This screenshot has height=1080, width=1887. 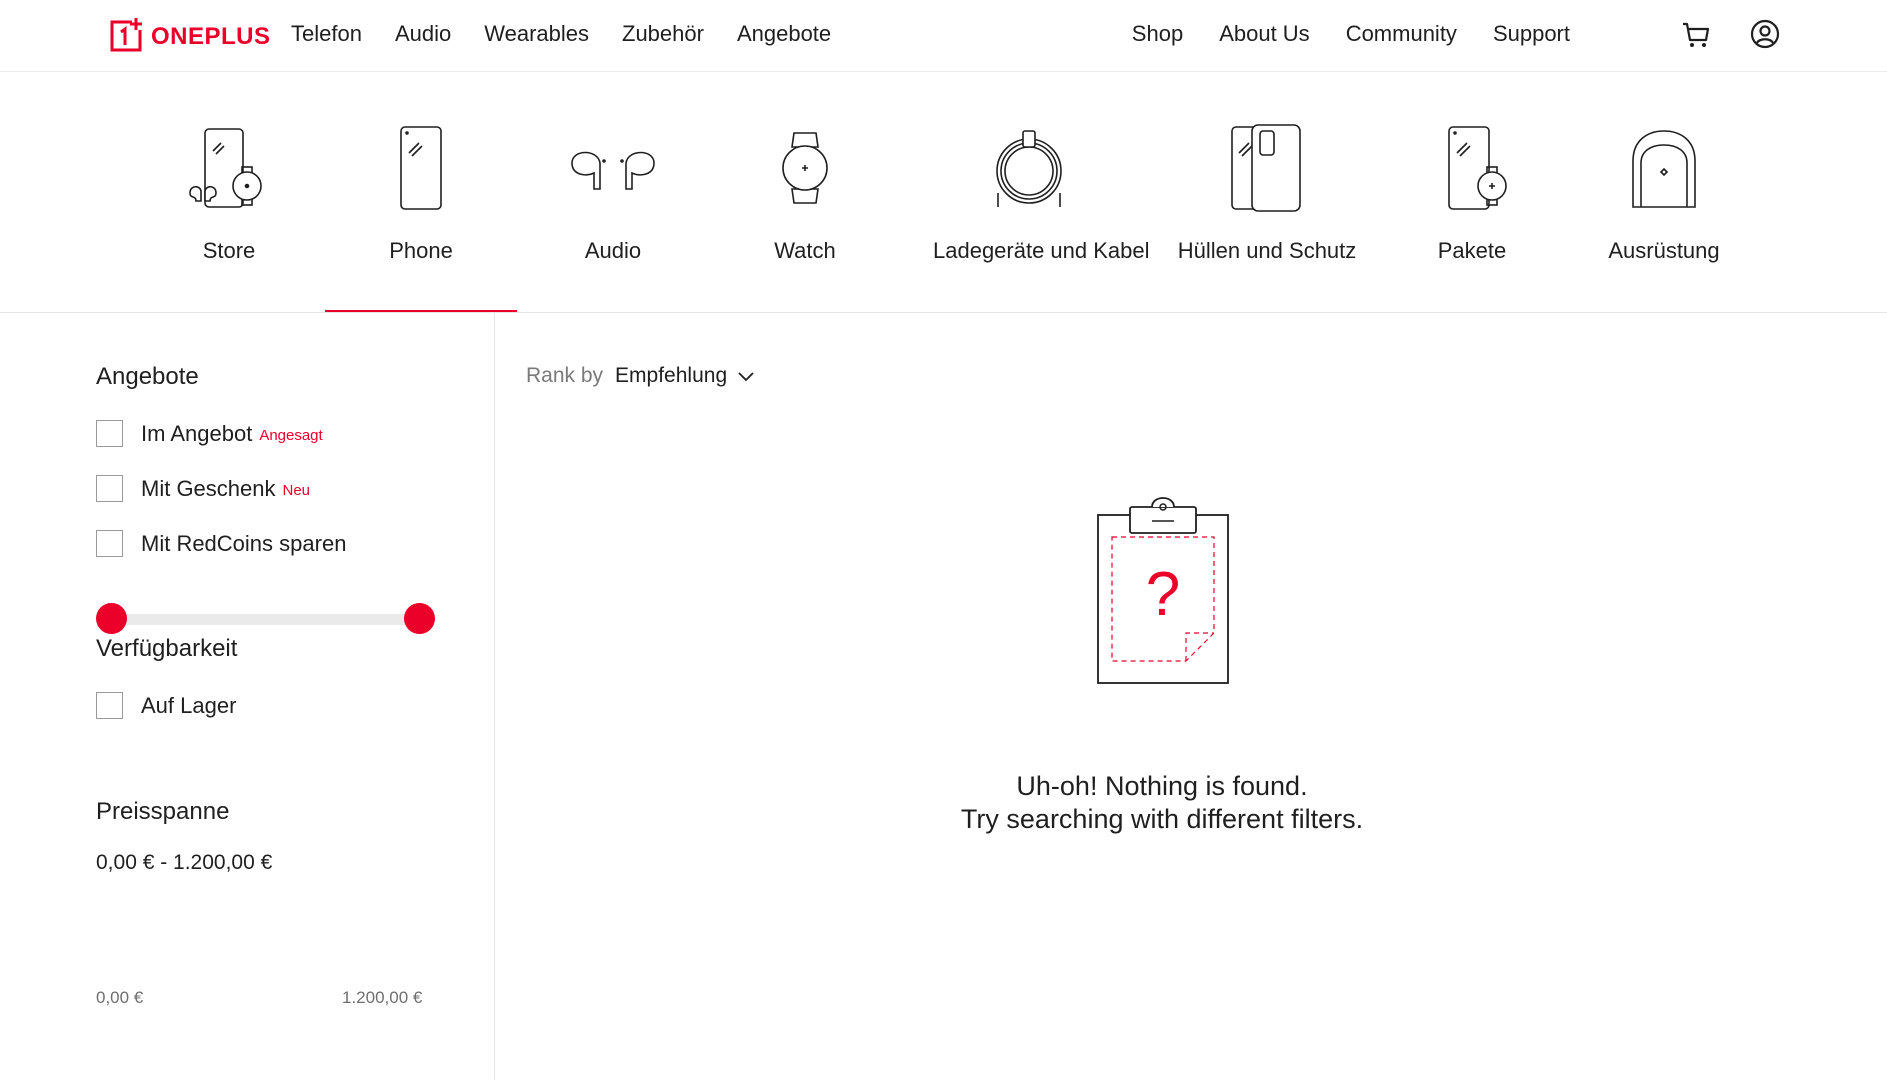 What do you see at coordinates (1696, 34) in the screenshot?
I see `cart-icon` at bounding box center [1696, 34].